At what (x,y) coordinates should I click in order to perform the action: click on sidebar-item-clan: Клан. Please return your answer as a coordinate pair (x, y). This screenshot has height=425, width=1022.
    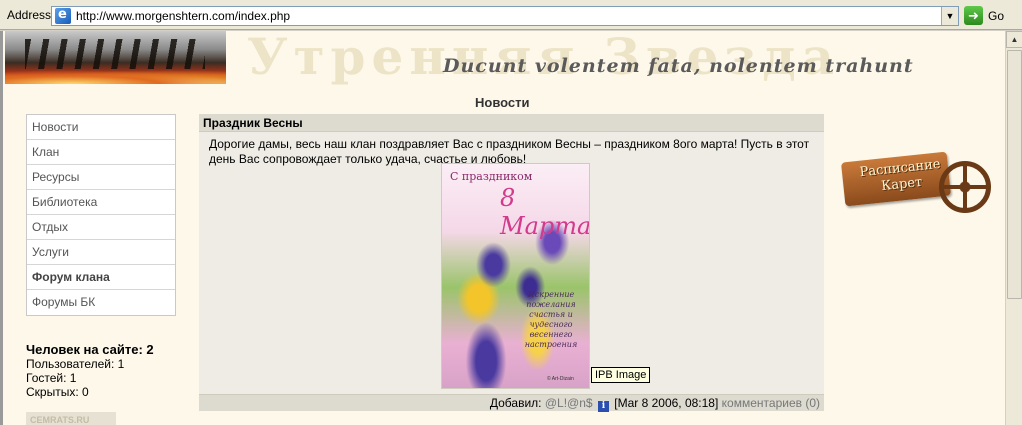
    Looking at the image, I should click on (101, 152).